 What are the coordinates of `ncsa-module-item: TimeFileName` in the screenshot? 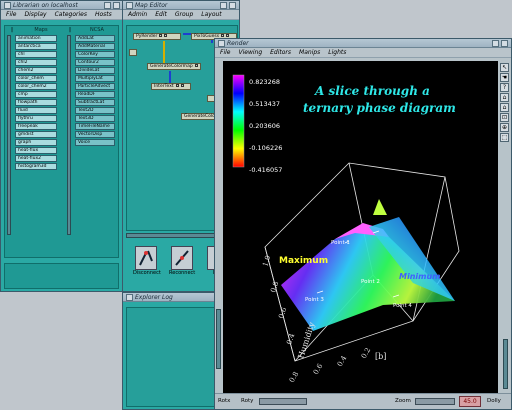 It's located at (95, 126).